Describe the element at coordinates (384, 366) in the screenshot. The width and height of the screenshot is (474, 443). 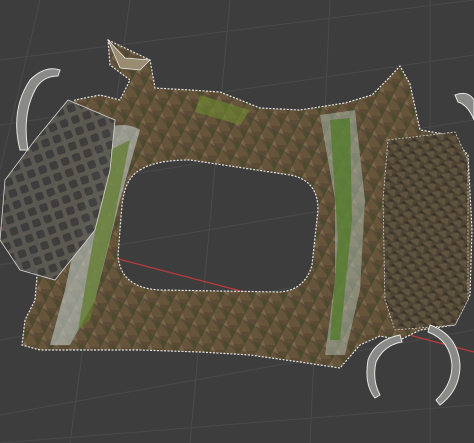
I see `mesh-hook-bottom-left` at that location.